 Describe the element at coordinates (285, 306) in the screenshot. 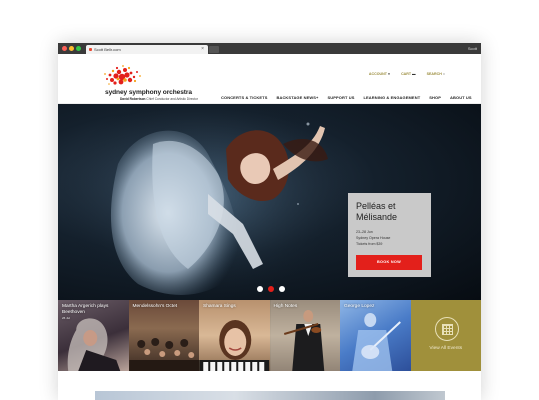

I see `event-title: High Notes` at that location.